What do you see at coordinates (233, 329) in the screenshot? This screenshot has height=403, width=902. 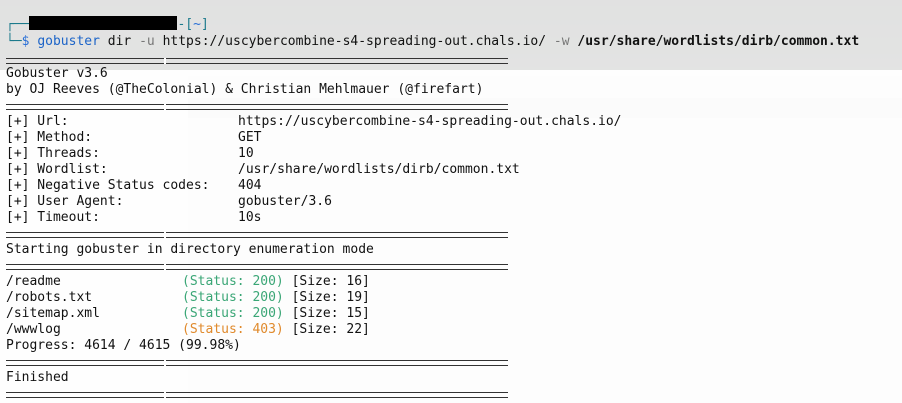 I see `result-status: (Status: 403)` at bounding box center [233, 329].